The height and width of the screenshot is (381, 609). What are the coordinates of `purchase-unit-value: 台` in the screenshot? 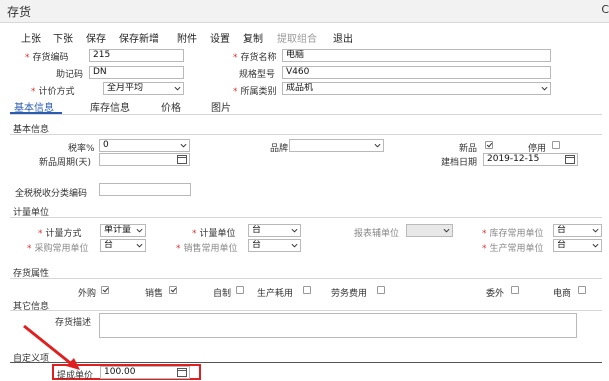 It's located at (109, 245).